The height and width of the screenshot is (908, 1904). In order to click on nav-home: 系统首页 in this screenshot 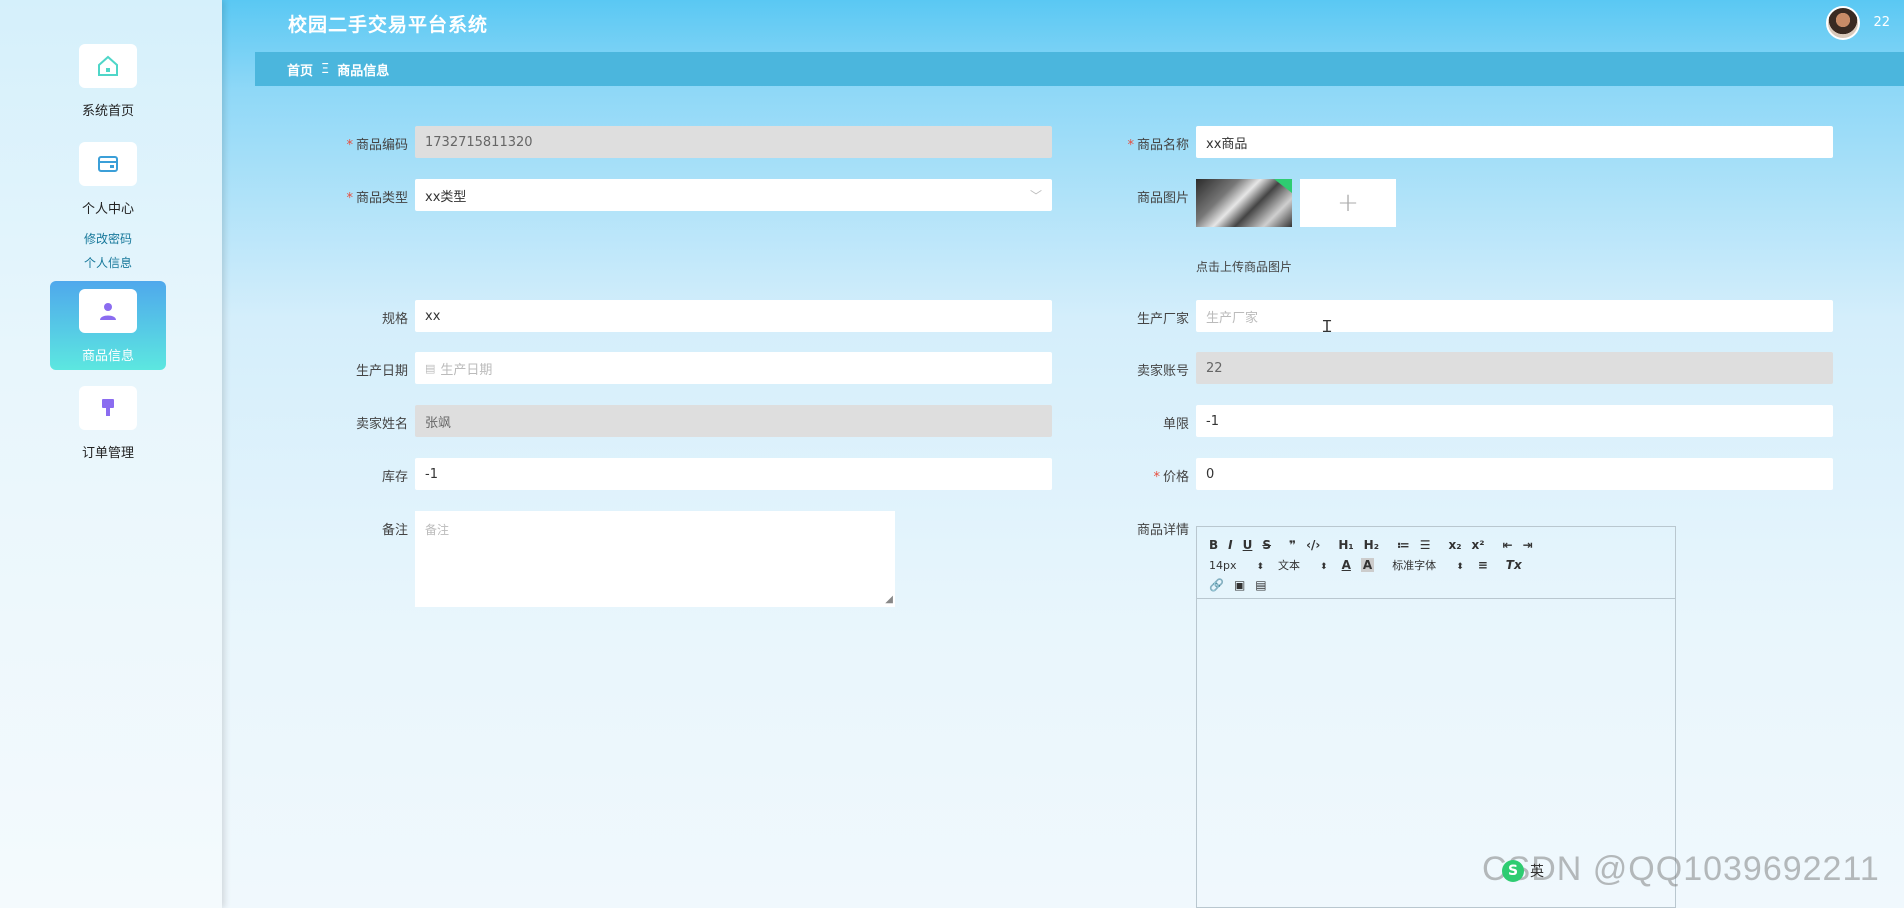, I will do `click(108, 81)`.